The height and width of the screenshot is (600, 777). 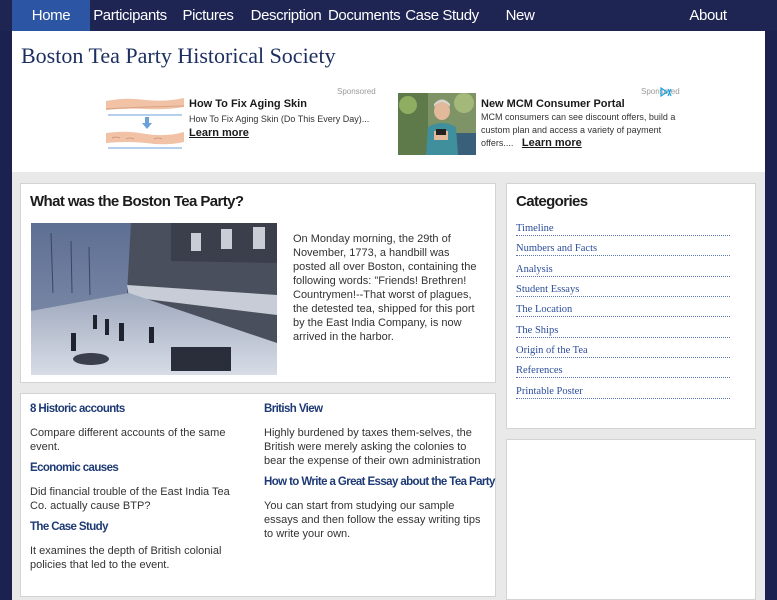 I want to click on ad-person-image, so click(x=437, y=124).